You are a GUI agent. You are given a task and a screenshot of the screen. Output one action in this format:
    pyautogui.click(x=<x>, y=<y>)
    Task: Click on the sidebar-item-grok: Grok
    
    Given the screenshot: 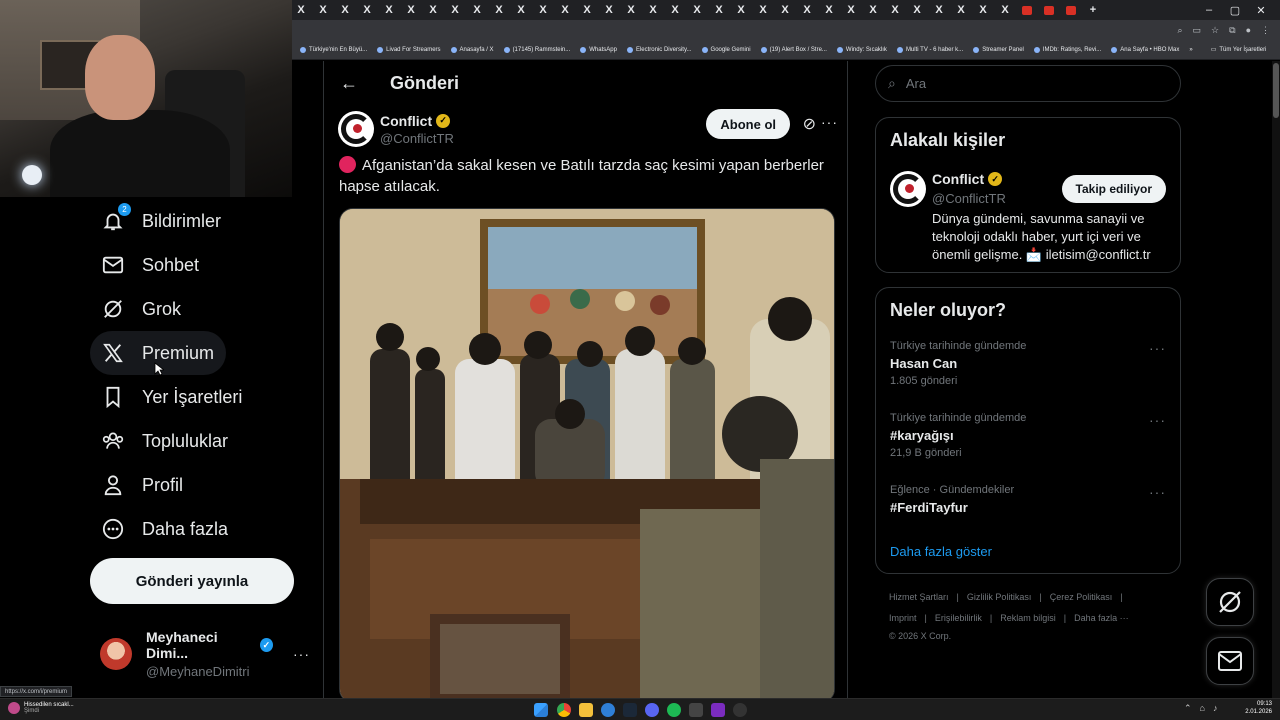 What is the action you would take?
    pyautogui.click(x=141, y=309)
    